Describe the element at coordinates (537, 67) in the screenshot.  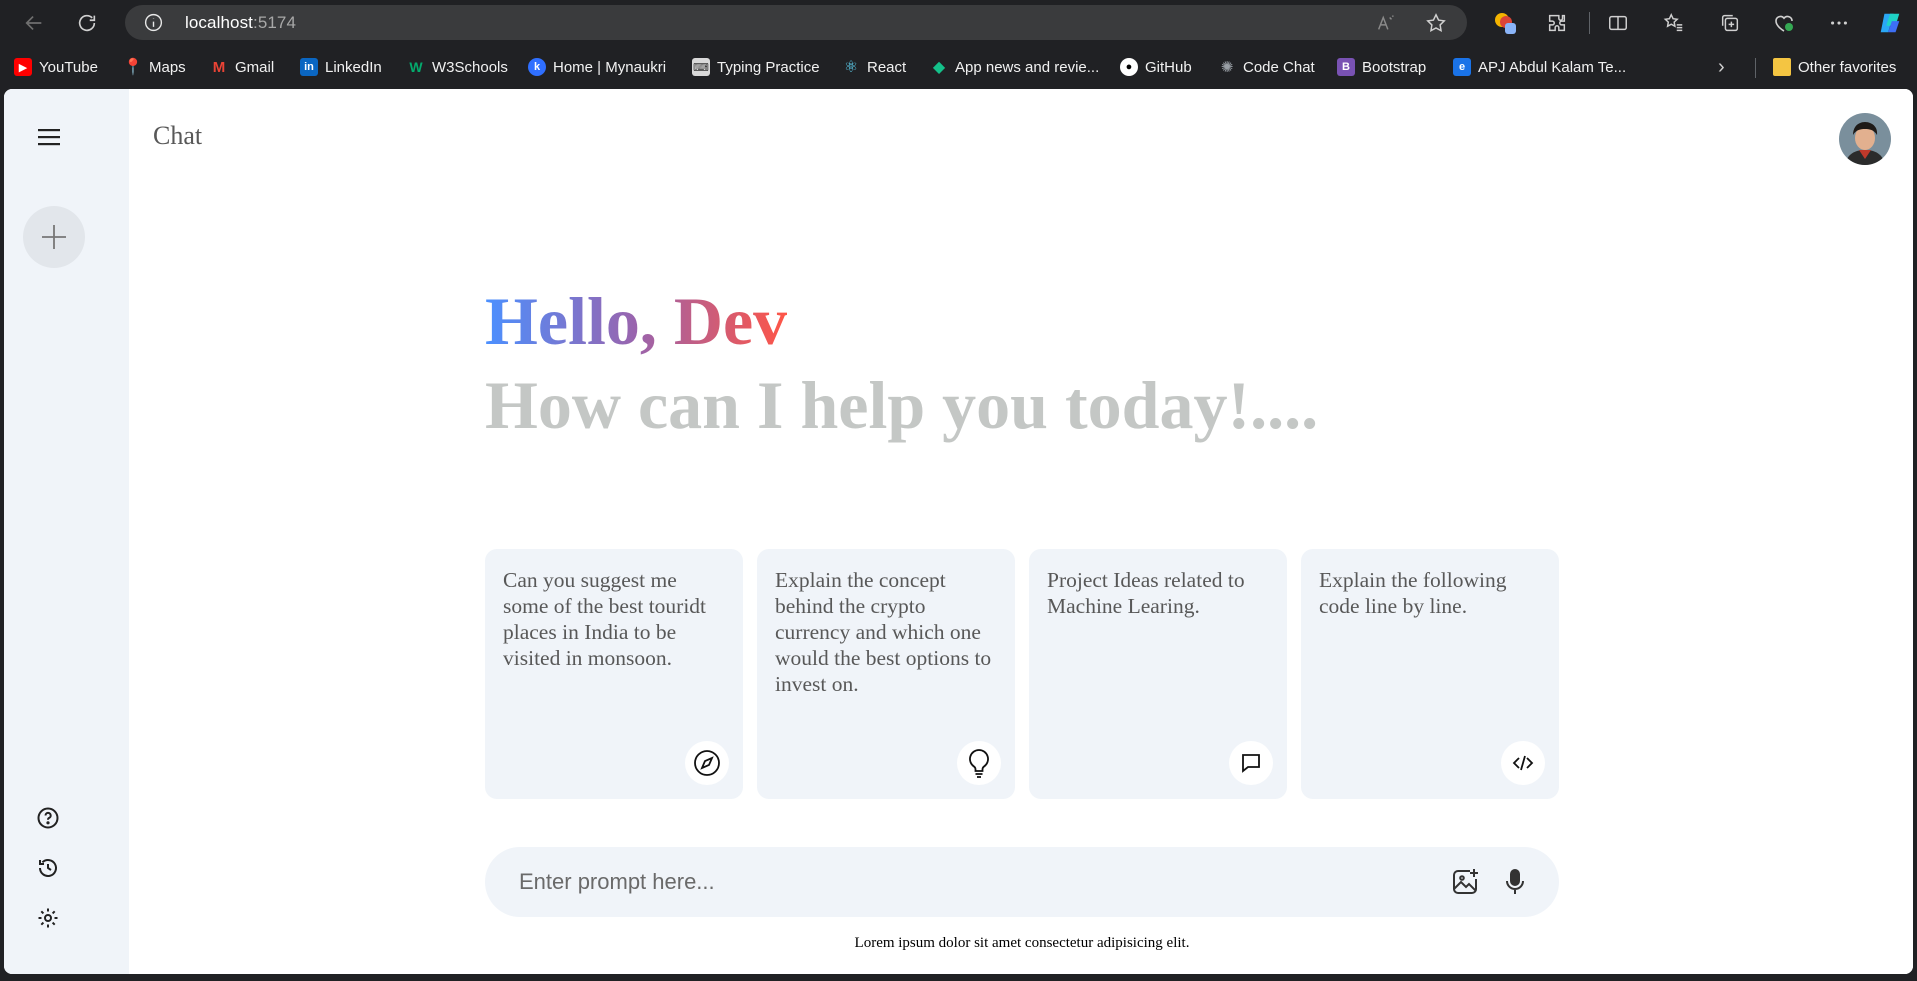
I see `mynaukri-icon: k` at that location.